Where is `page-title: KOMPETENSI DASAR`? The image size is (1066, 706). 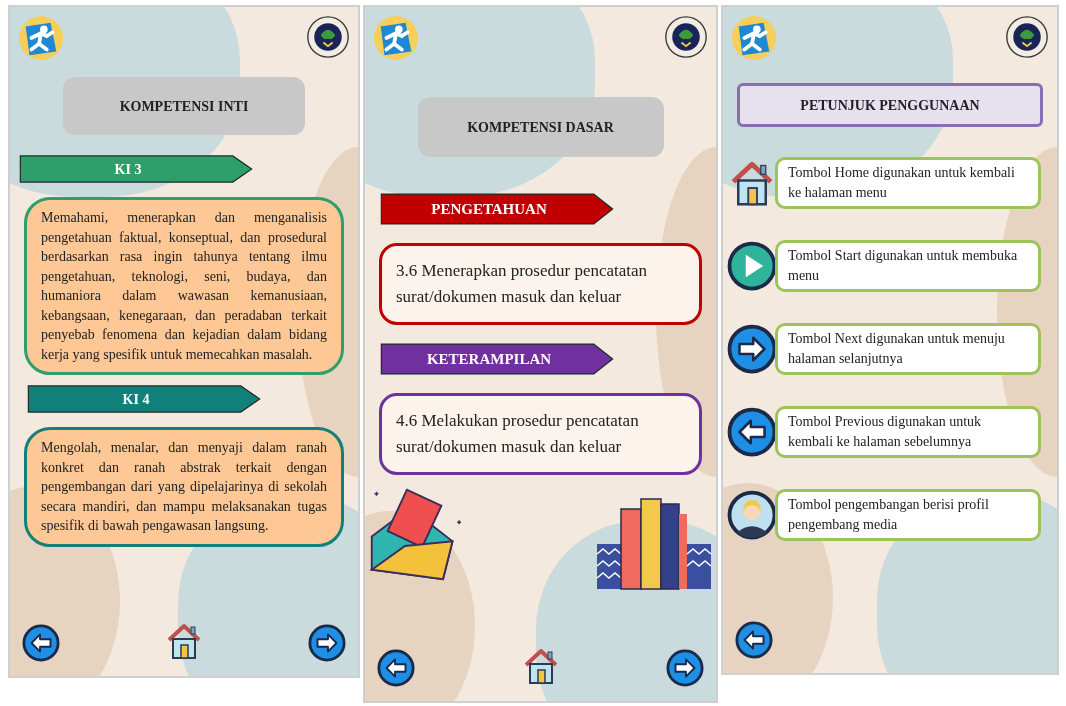 page-title: KOMPETENSI DASAR is located at coordinates (540, 127).